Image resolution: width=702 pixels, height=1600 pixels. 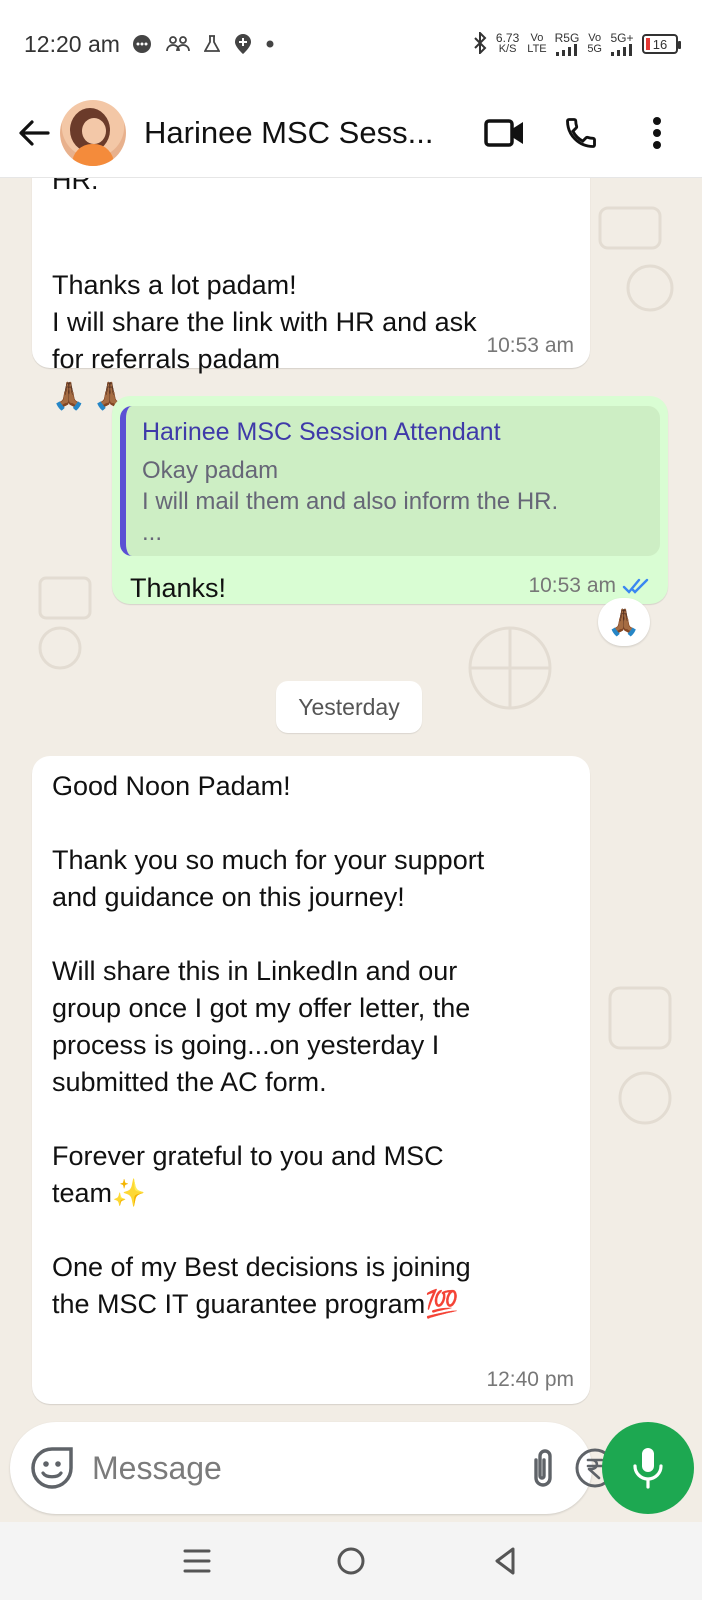 I want to click on back-button, so click(x=34, y=133).